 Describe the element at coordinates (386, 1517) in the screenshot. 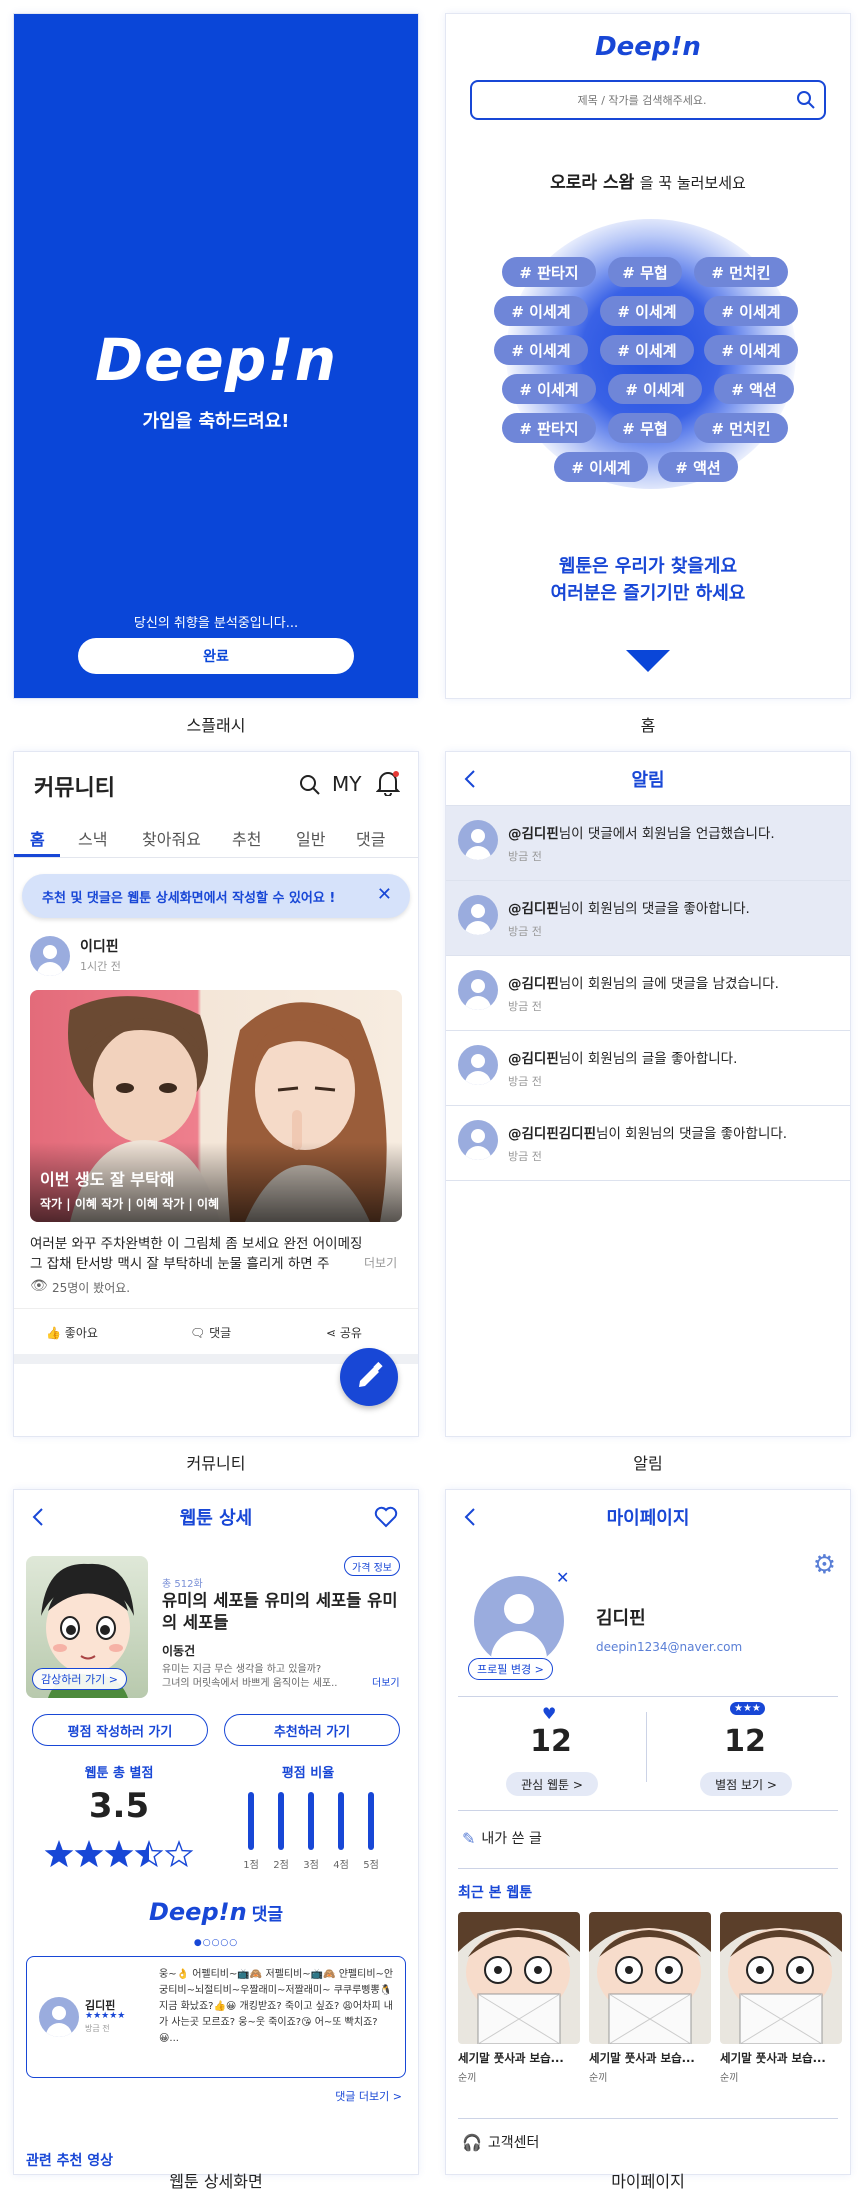

I see `heart-icon` at that location.